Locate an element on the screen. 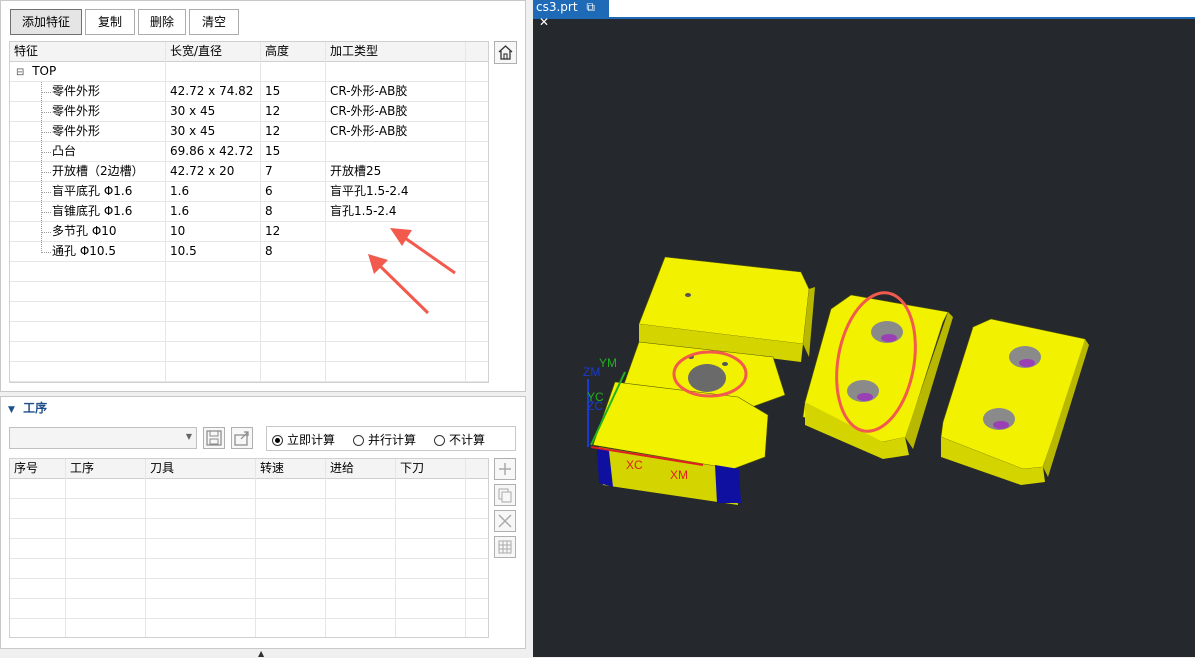 The height and width of the screenshot is (658, 1195). tab-title: cs3.prt is located at coordinates (557, 7).